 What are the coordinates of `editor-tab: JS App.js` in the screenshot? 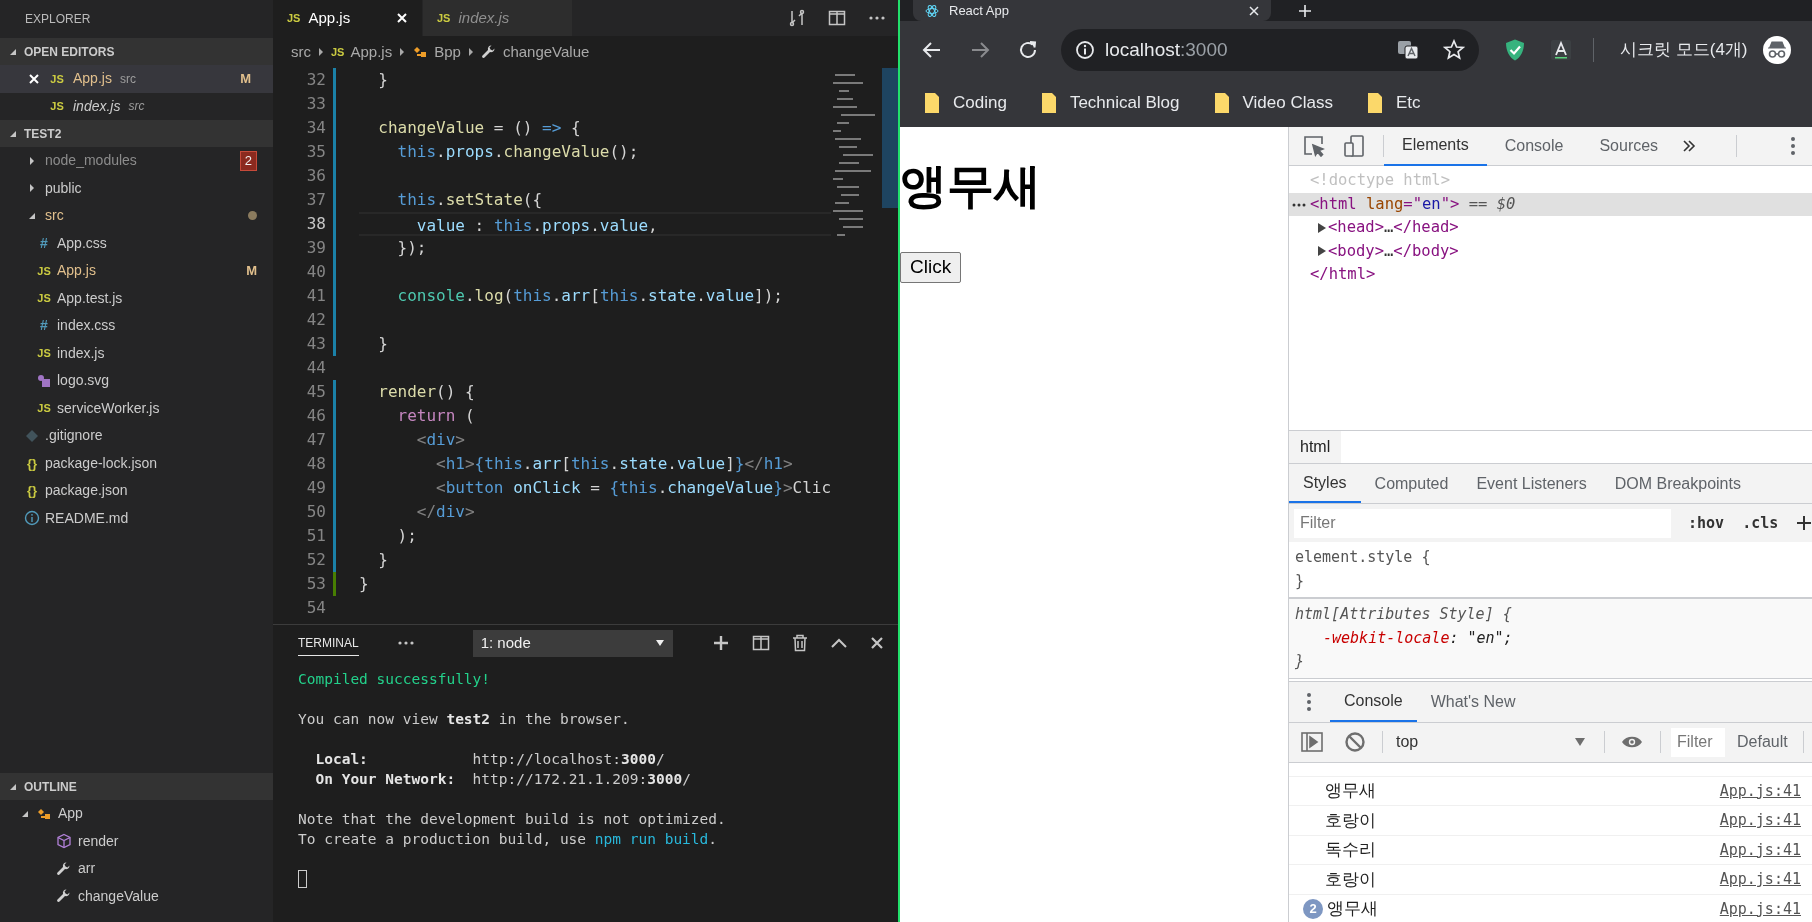 It's located at (347, 18).